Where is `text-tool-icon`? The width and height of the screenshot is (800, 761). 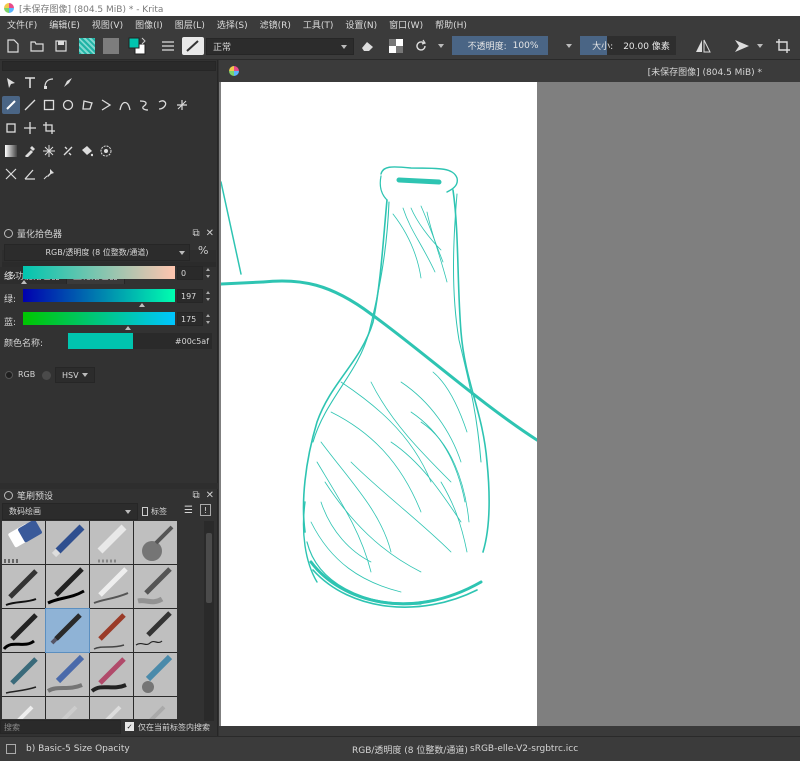 text-tool-icon is located at coordinates (30, 83).